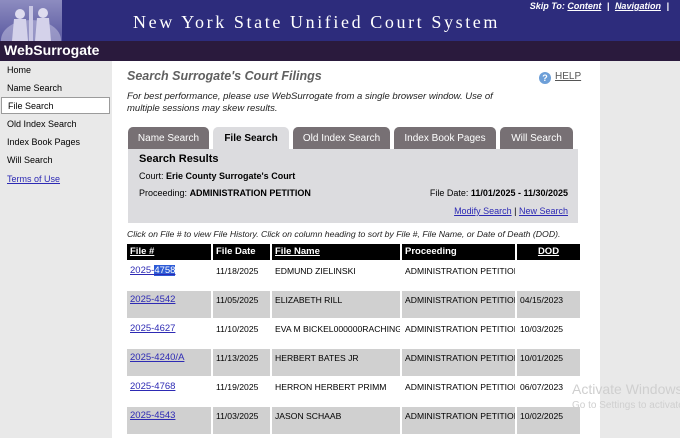  Describe the element at coordinates (169, 252) in the screenshot. I see `header-file-number: File #` at that location.